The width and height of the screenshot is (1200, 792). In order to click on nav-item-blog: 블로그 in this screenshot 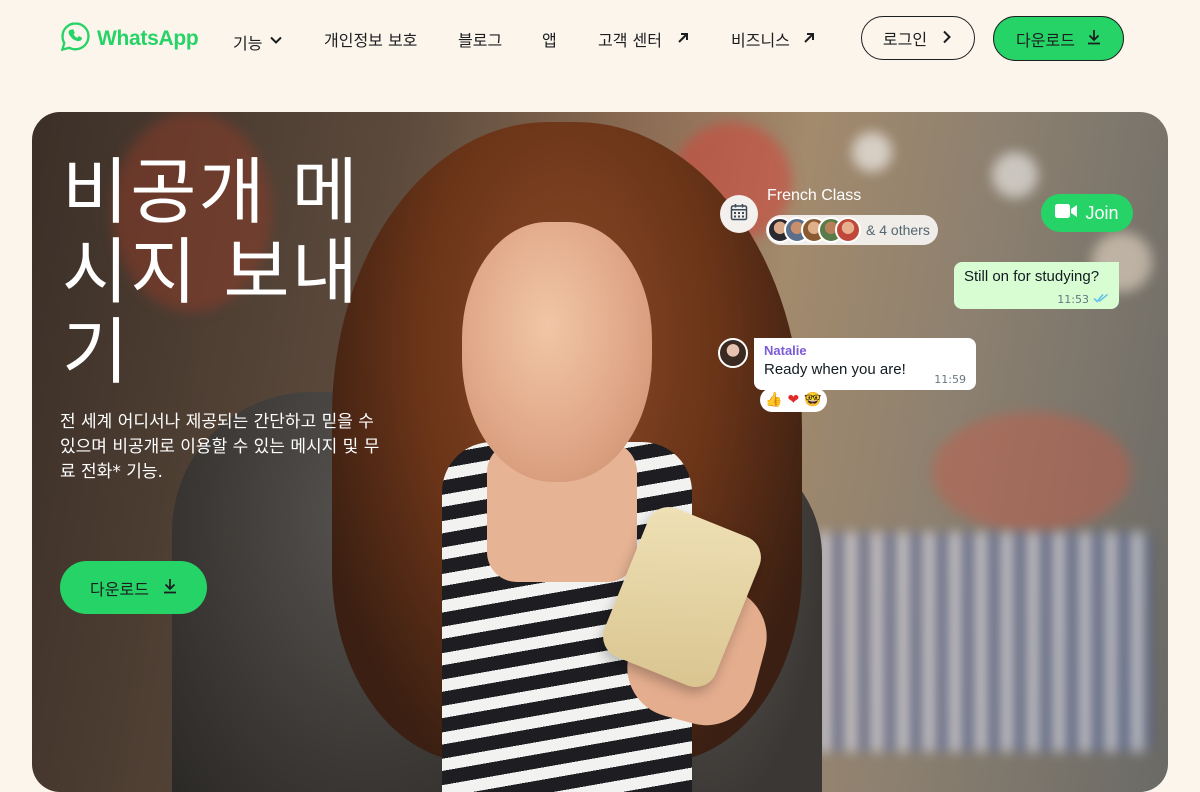, I will do `click(480, 39)`.